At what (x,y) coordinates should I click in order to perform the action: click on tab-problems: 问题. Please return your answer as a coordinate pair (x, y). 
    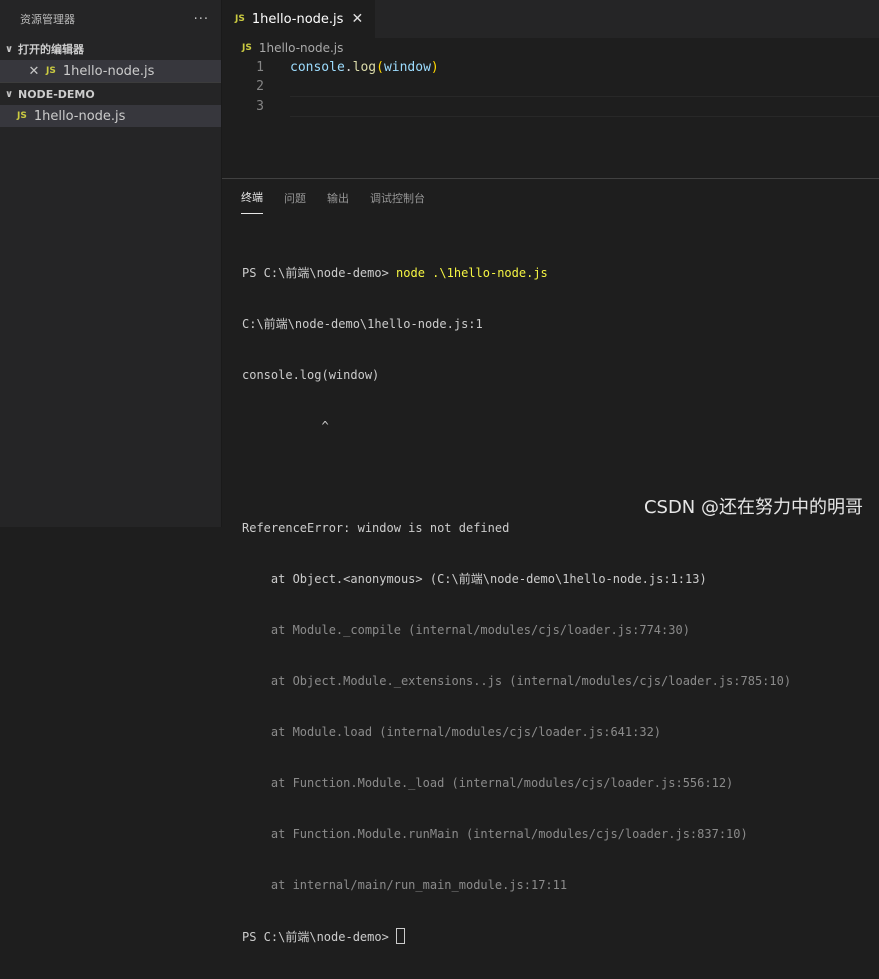
    Looking at the image, I should click on (295, 196).